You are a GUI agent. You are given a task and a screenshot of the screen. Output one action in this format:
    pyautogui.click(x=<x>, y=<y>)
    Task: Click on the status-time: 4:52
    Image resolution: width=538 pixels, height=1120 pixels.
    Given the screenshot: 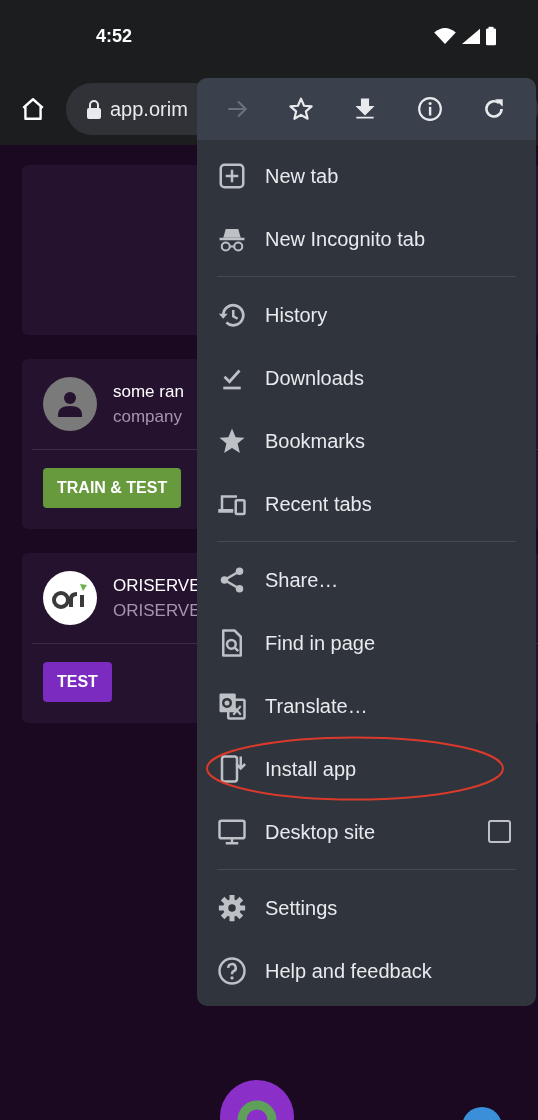 What is the action you would take?
    pyautogui.click(x=114, y=36)
    